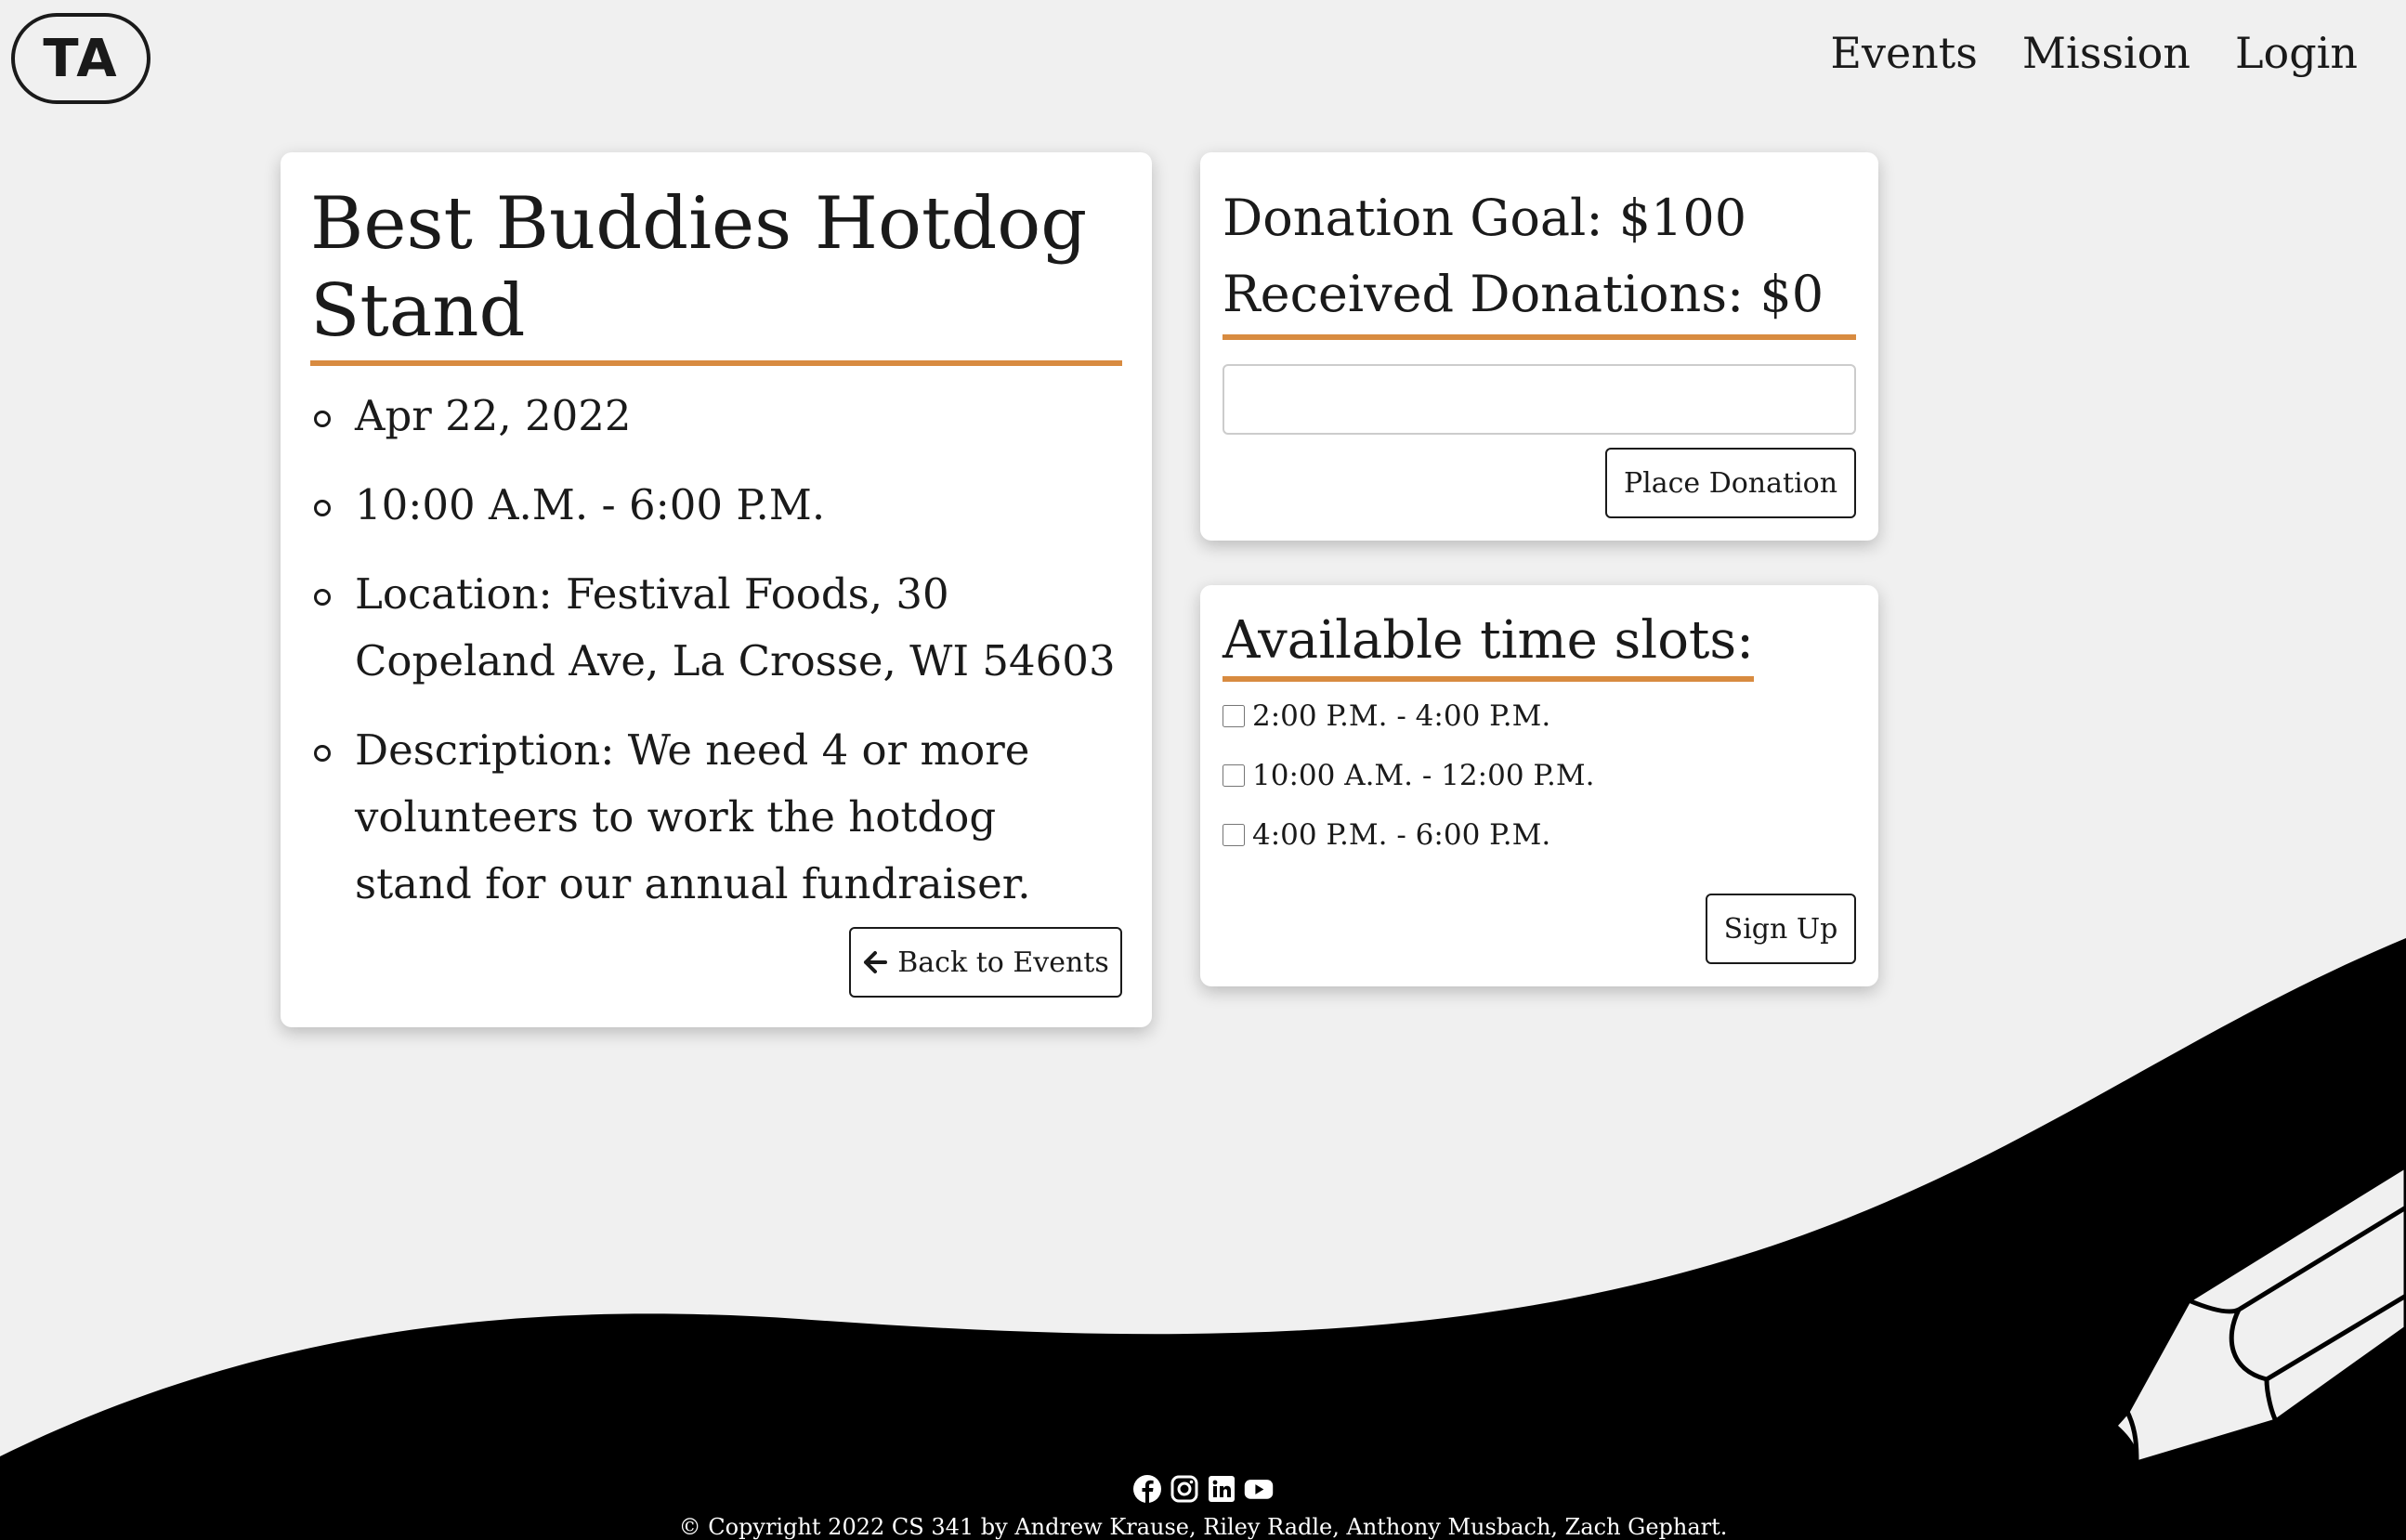  Describe the element at coordinates (1423, 775) in the screenshot. I see `time-slot-label: 10:00 A.M. - 12:00 P.M.` at that location.